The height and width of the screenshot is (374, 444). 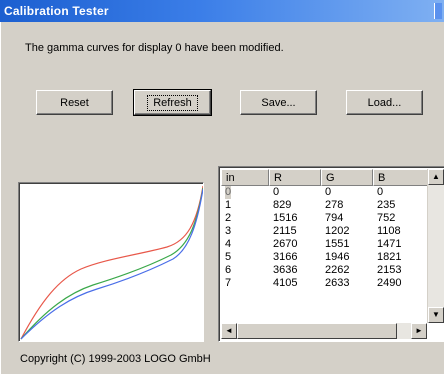 What do you see at coordinates (285, 218) in the screenshot?
I see `table-cell: 1516` at bounding box center [285, 218].